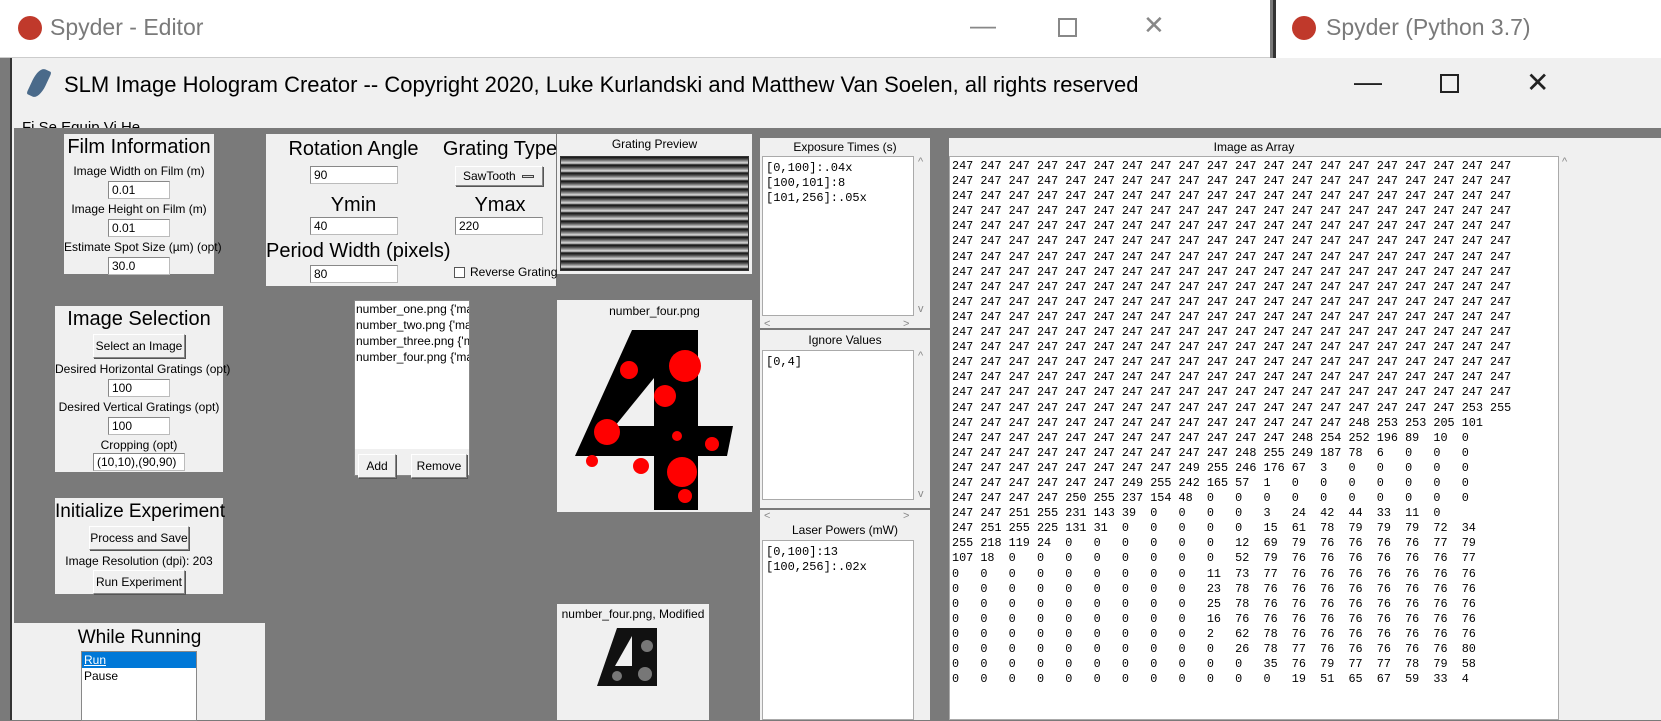 The width and height of the screenshot is (1661, 721). Describe the element at coordinates (412, 325) in the screenshot. I see `list-item: number_two.png {'ma:` at that location.